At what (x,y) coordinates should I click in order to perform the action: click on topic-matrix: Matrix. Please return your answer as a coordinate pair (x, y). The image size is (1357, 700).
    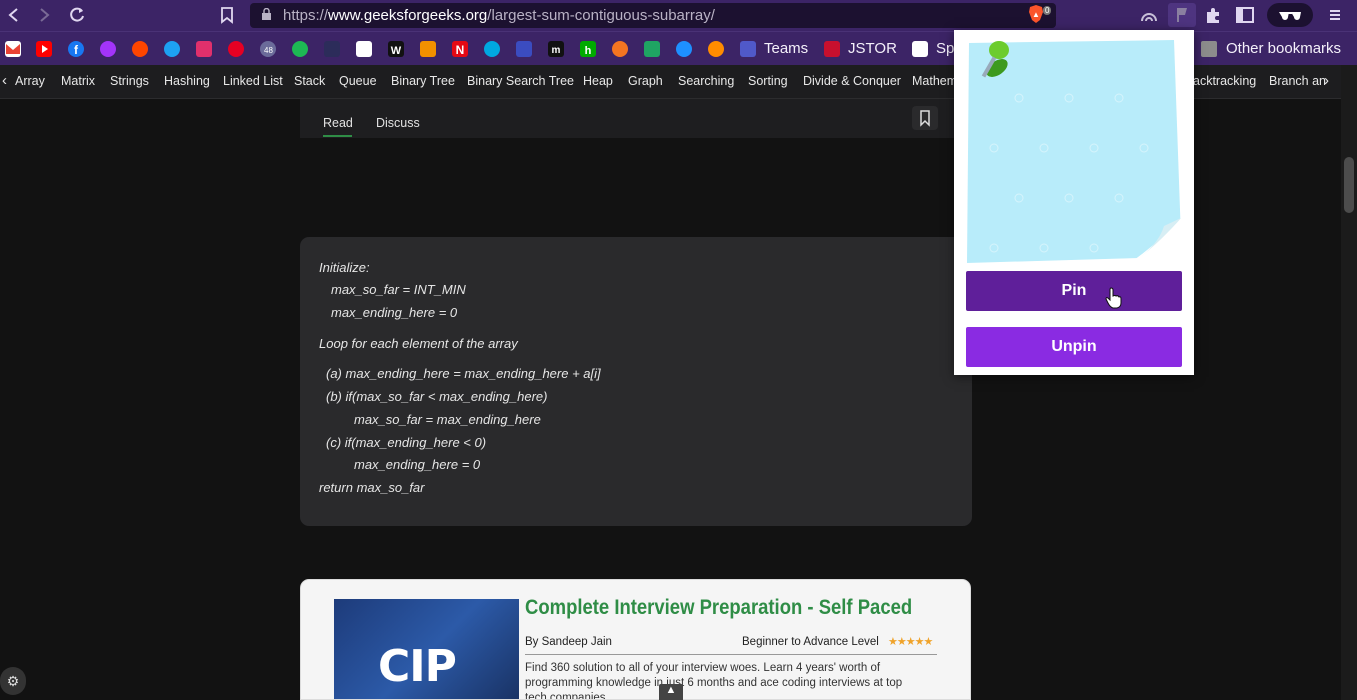
    Looking at the image, I should click on (78, 81).